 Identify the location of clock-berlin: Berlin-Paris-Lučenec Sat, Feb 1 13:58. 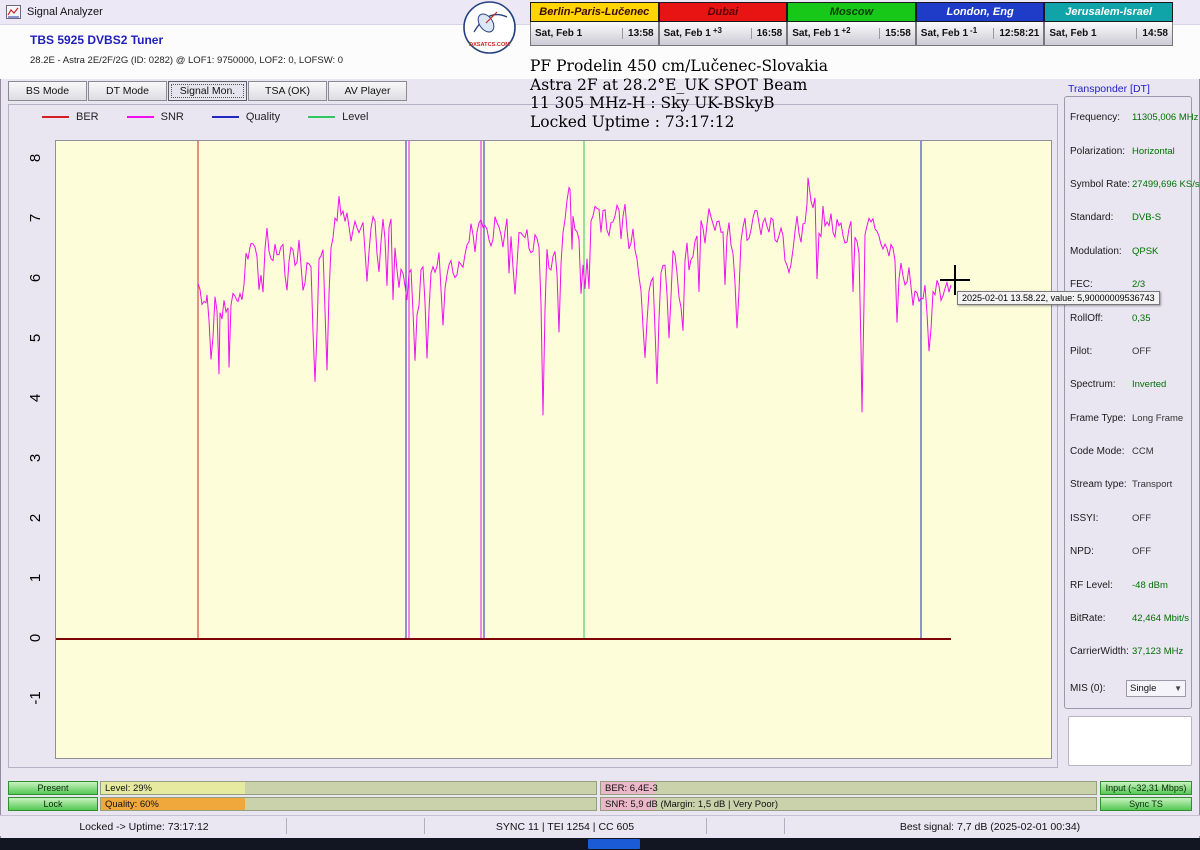
(594, 25).